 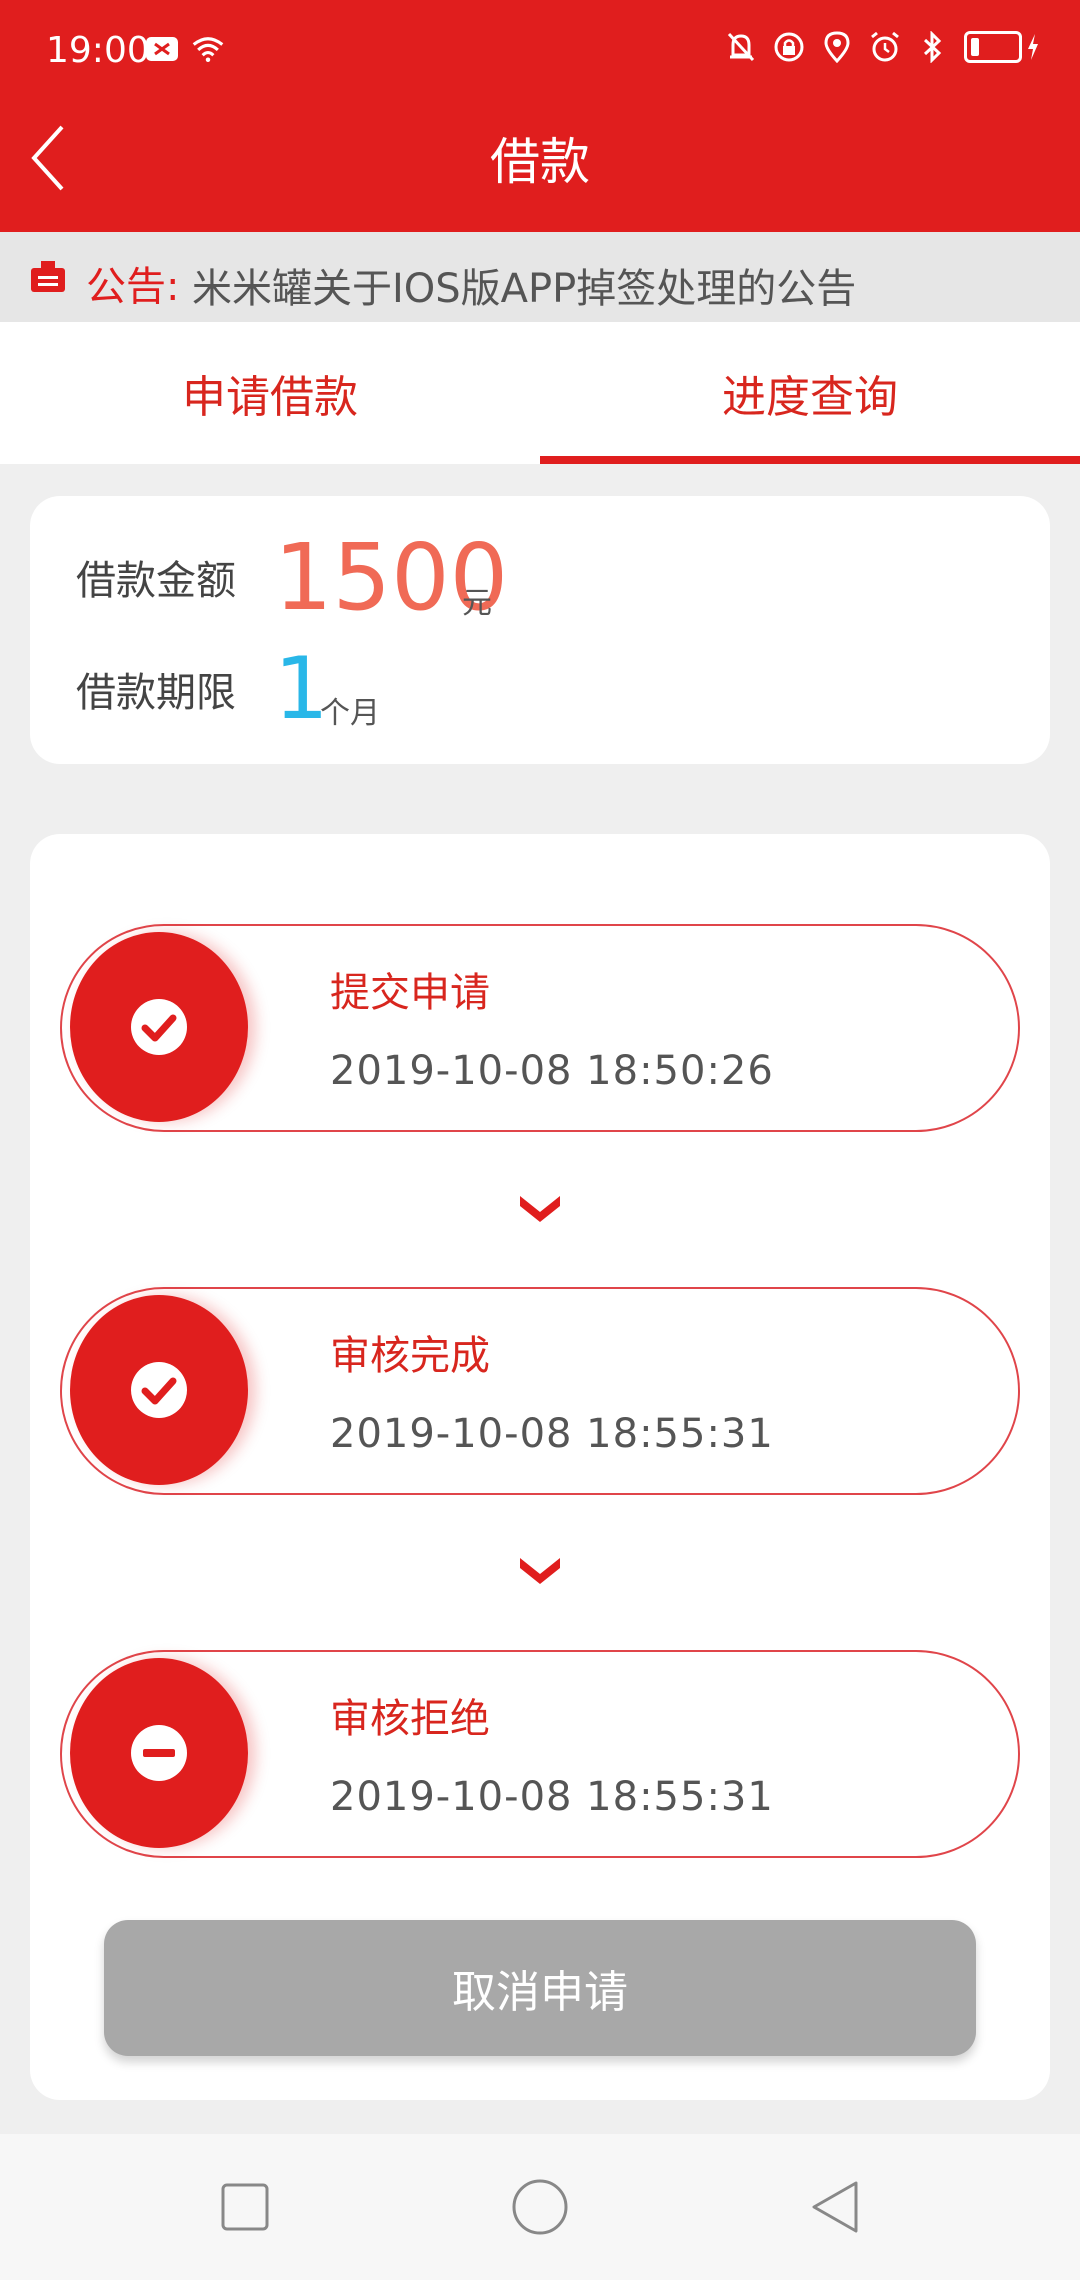 I want to click on progress-step: 审核完成 2019-10-08 18:55:31, so click(x=540, y=1391).